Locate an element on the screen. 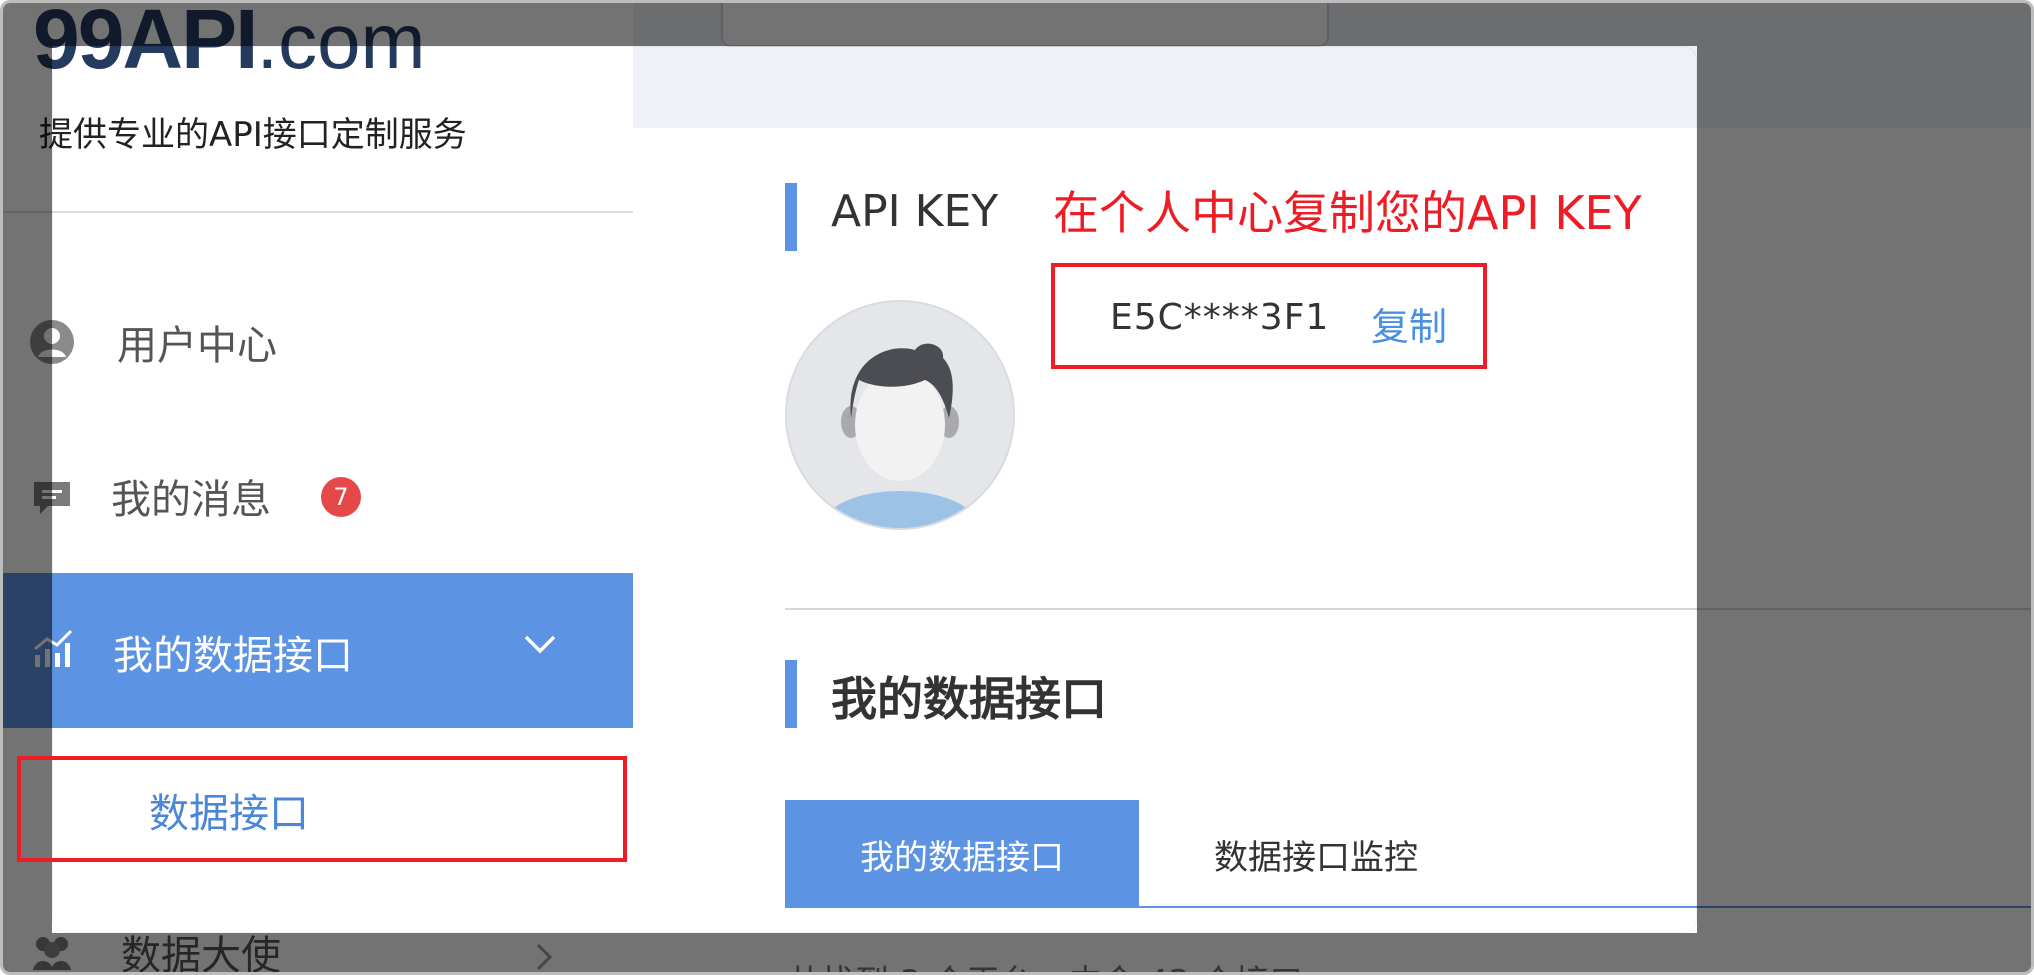 The width and height of the screenshot is (2034, 975). sidebar-item-label: 我的数据接口 is located at coordinates (233, 656).